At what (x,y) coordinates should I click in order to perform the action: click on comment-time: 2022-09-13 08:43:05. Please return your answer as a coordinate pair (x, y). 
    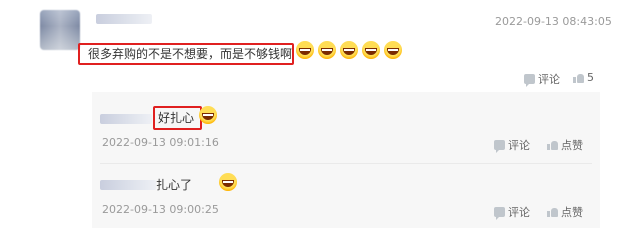
    Looking at the image, I should click on (553, 21).